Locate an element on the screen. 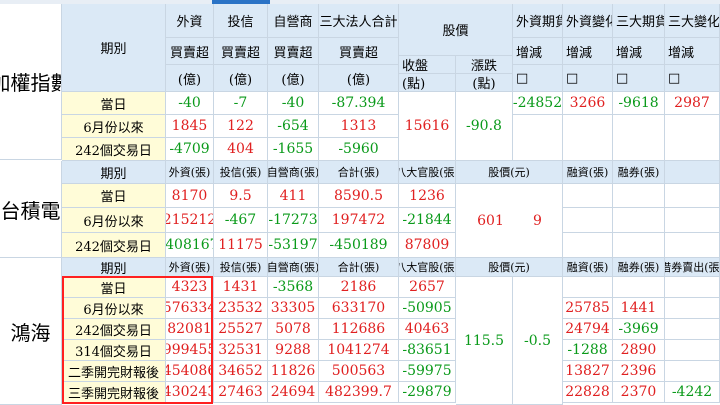 Image resolution: width=720 pixels, height=405 pixels. tsmc-header-8: 融券(張) is located at coordinates (639, 172).